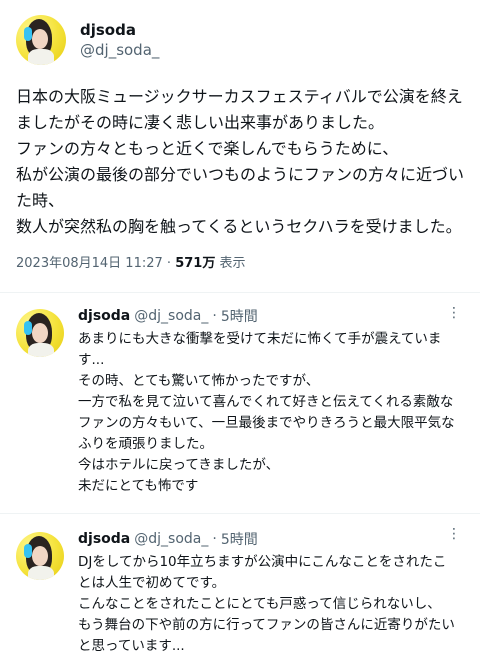 This screenshot has width=480, height=661. I want to click on author-names: djsoda @dj_soda_, so click(119, 40).